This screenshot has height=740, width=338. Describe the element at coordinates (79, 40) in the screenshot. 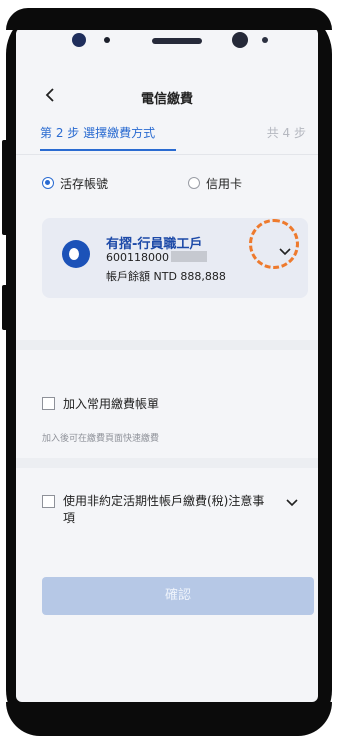

I see `camera-icon` at that location.